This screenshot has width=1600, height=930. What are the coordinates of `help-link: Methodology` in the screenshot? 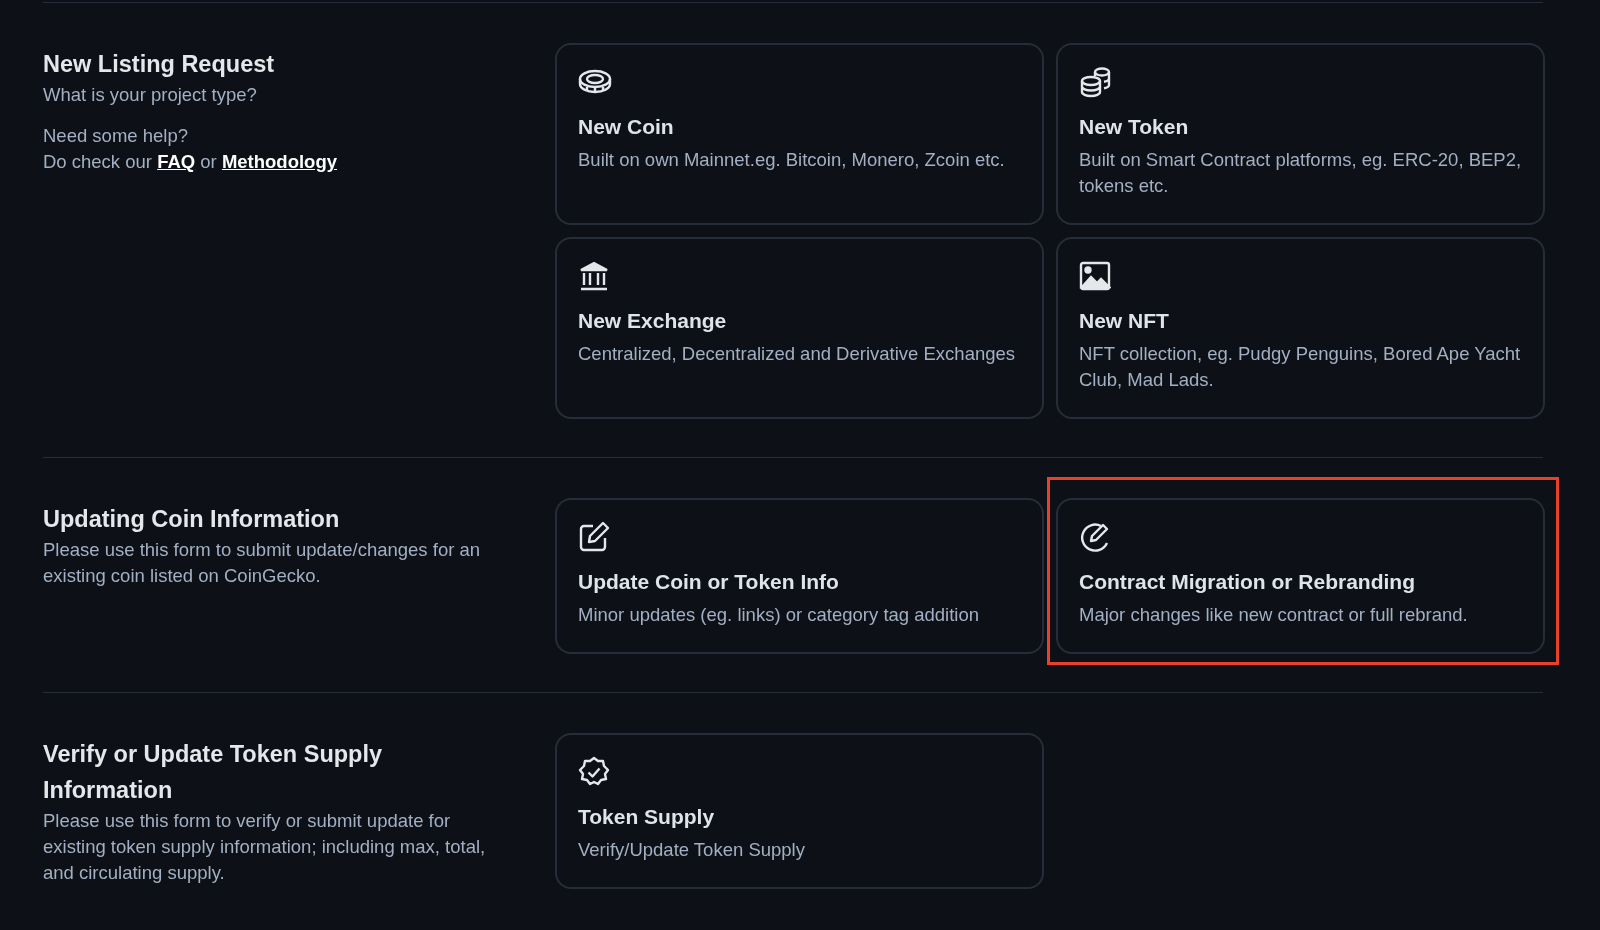 It's located at (279, 161).